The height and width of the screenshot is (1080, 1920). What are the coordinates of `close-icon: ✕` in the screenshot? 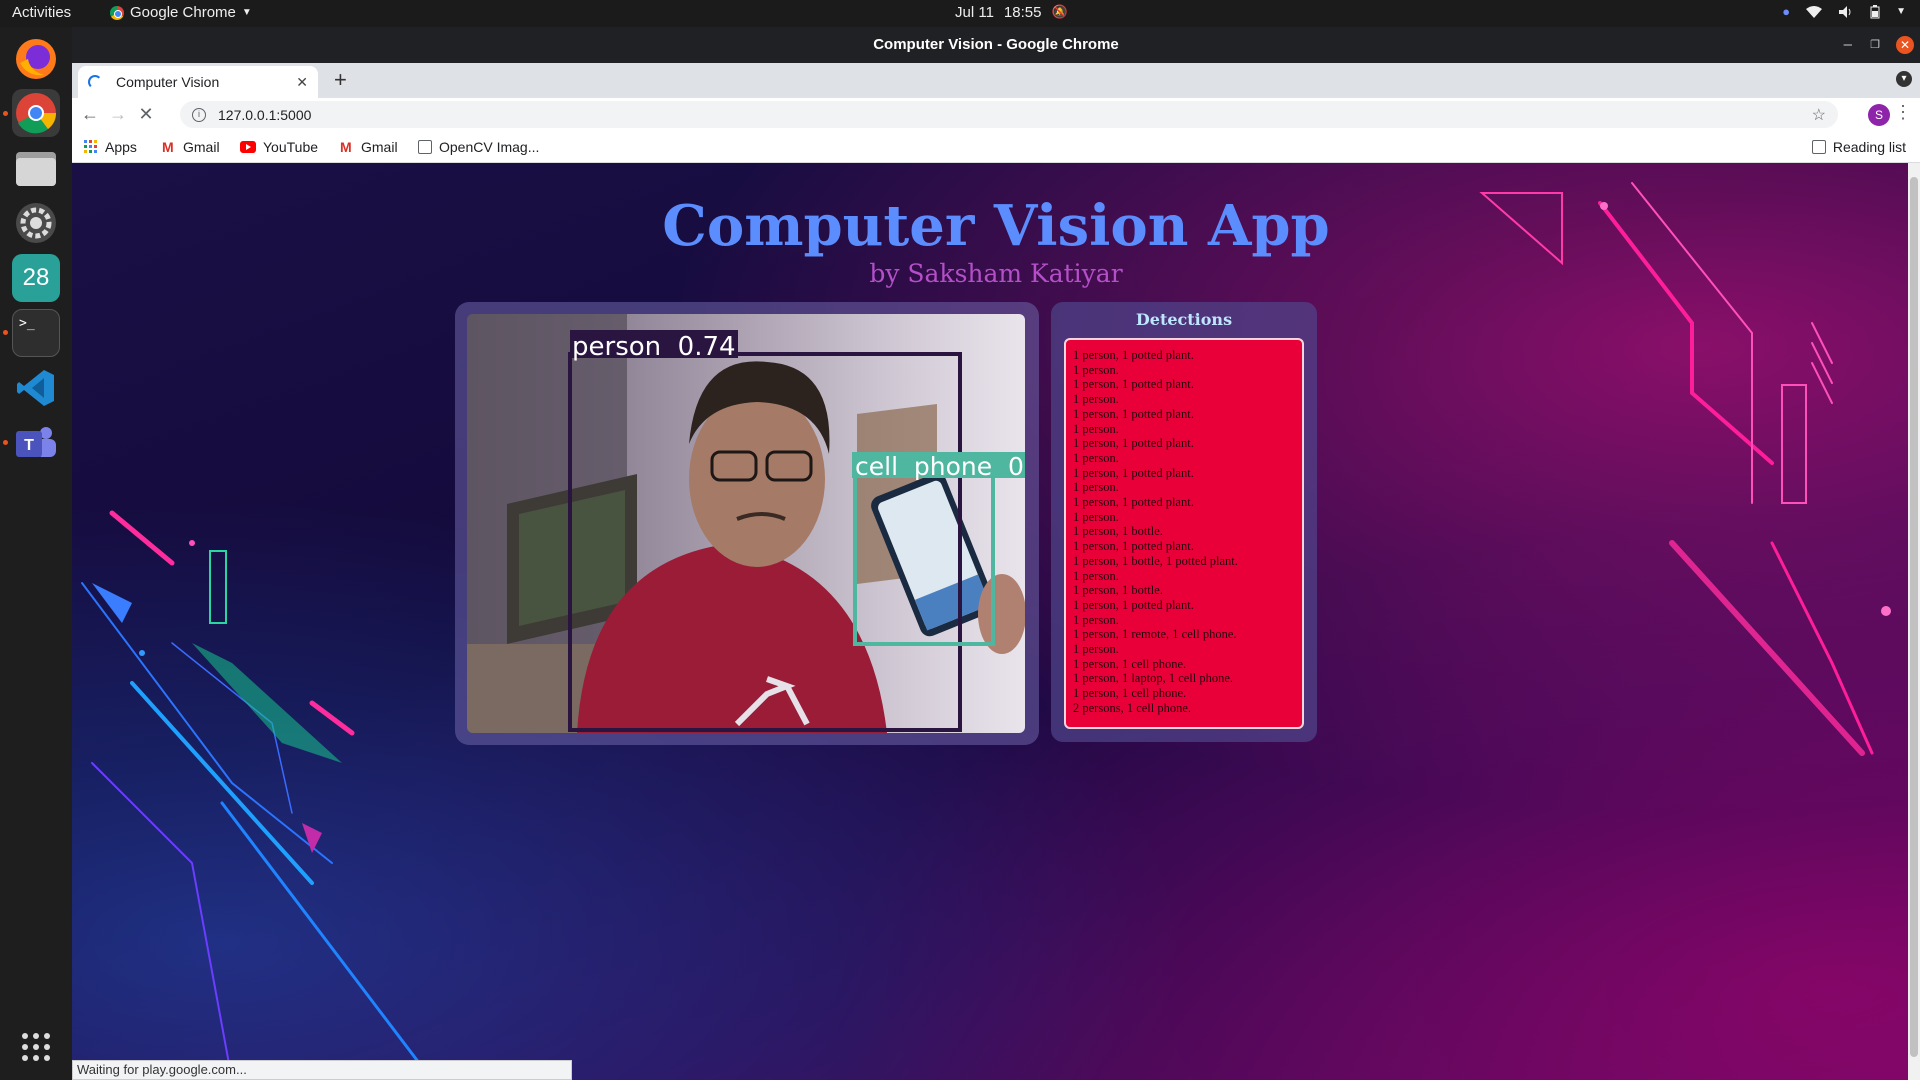 It's located at (1905, 45).